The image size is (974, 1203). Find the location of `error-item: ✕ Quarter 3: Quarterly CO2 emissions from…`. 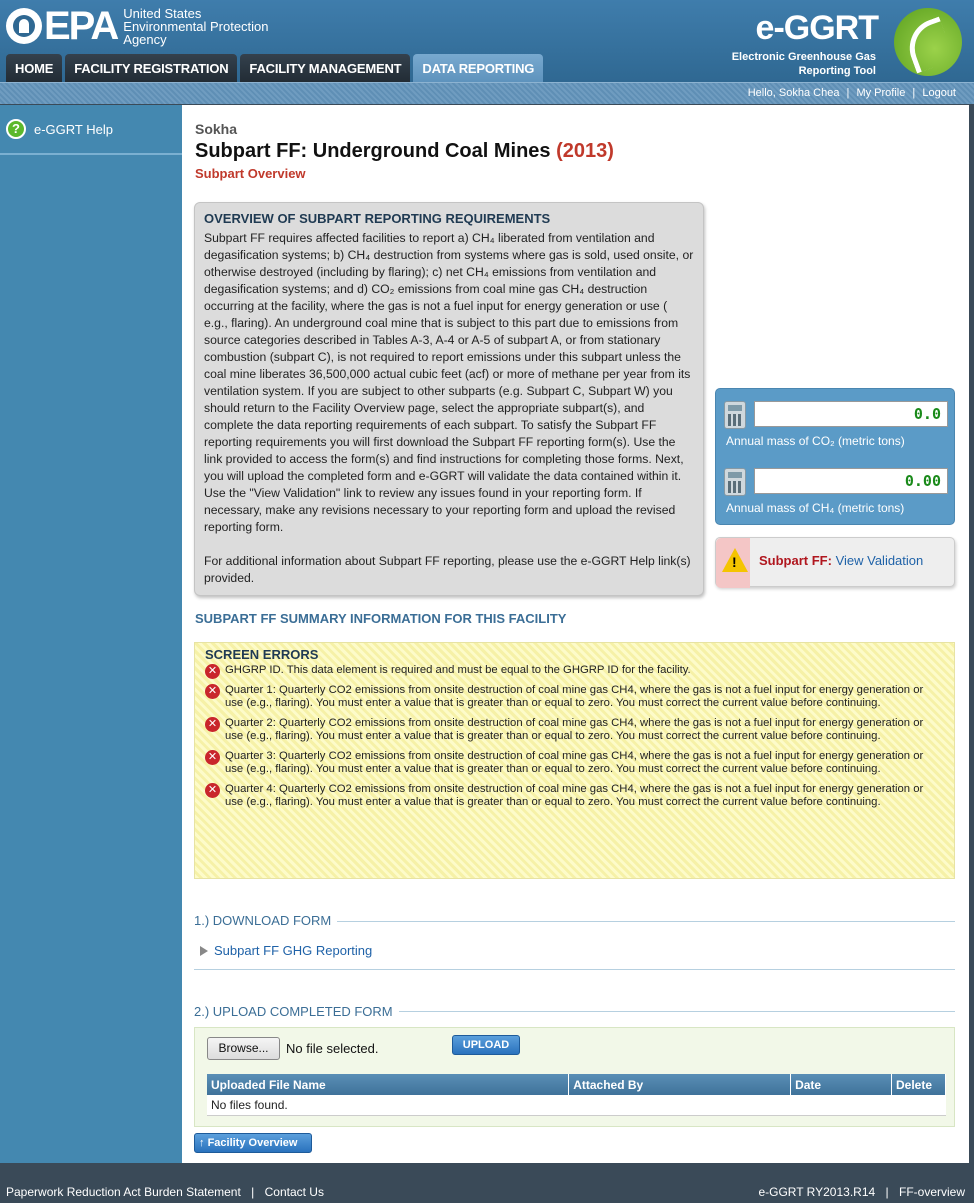

error-item: ✕ Quarter 3: Quarterly CO2 emissions from… is located at coordinates (574, 763).